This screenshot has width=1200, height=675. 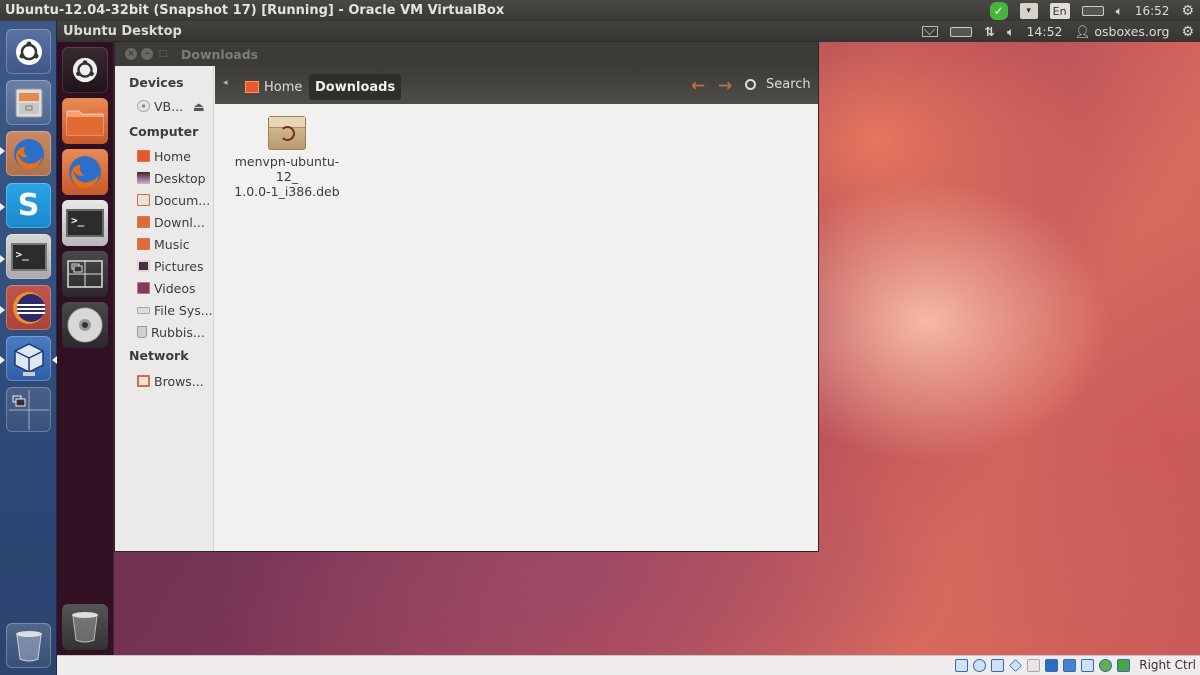 What do you see at coordinates (998, 665) in the screenshot?
I see `network-icon` at bounding box center [998, 665].